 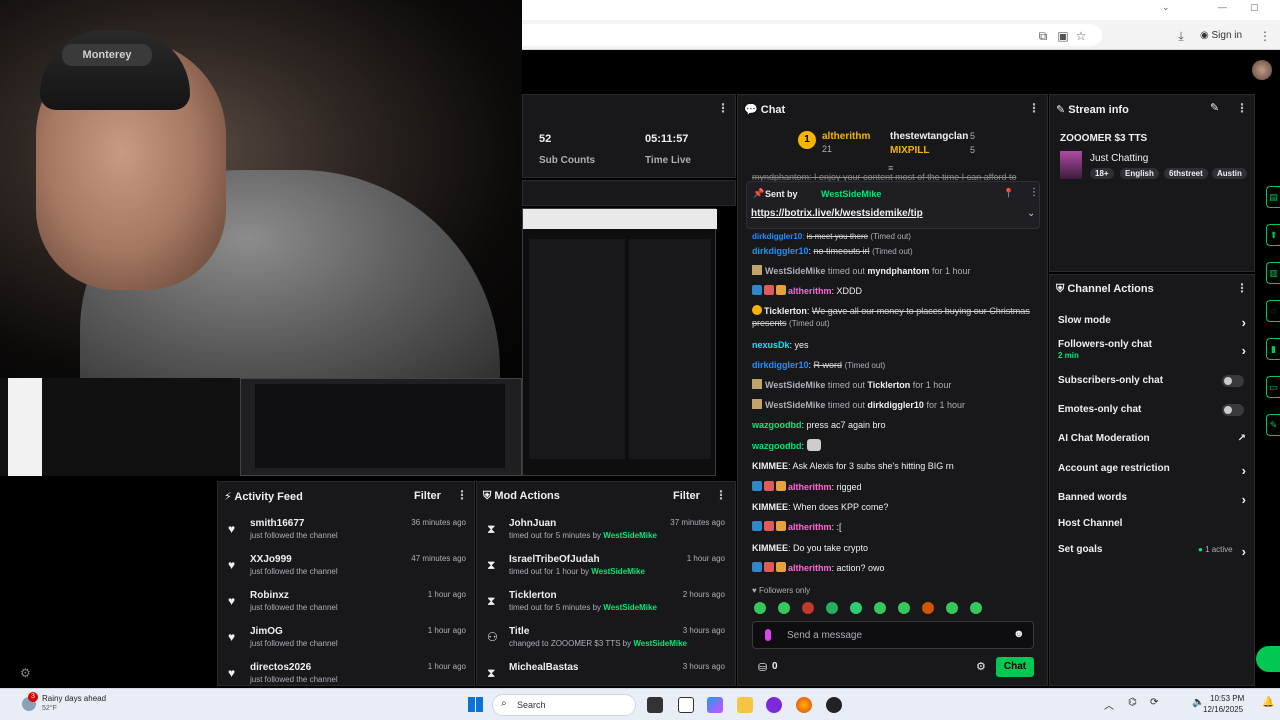 What do you see at coordinates (1152, 438) in the screenshot?
I see `ai-moderation-item: AI Chat Moderation ↗` at bounding box center [1152, 438].